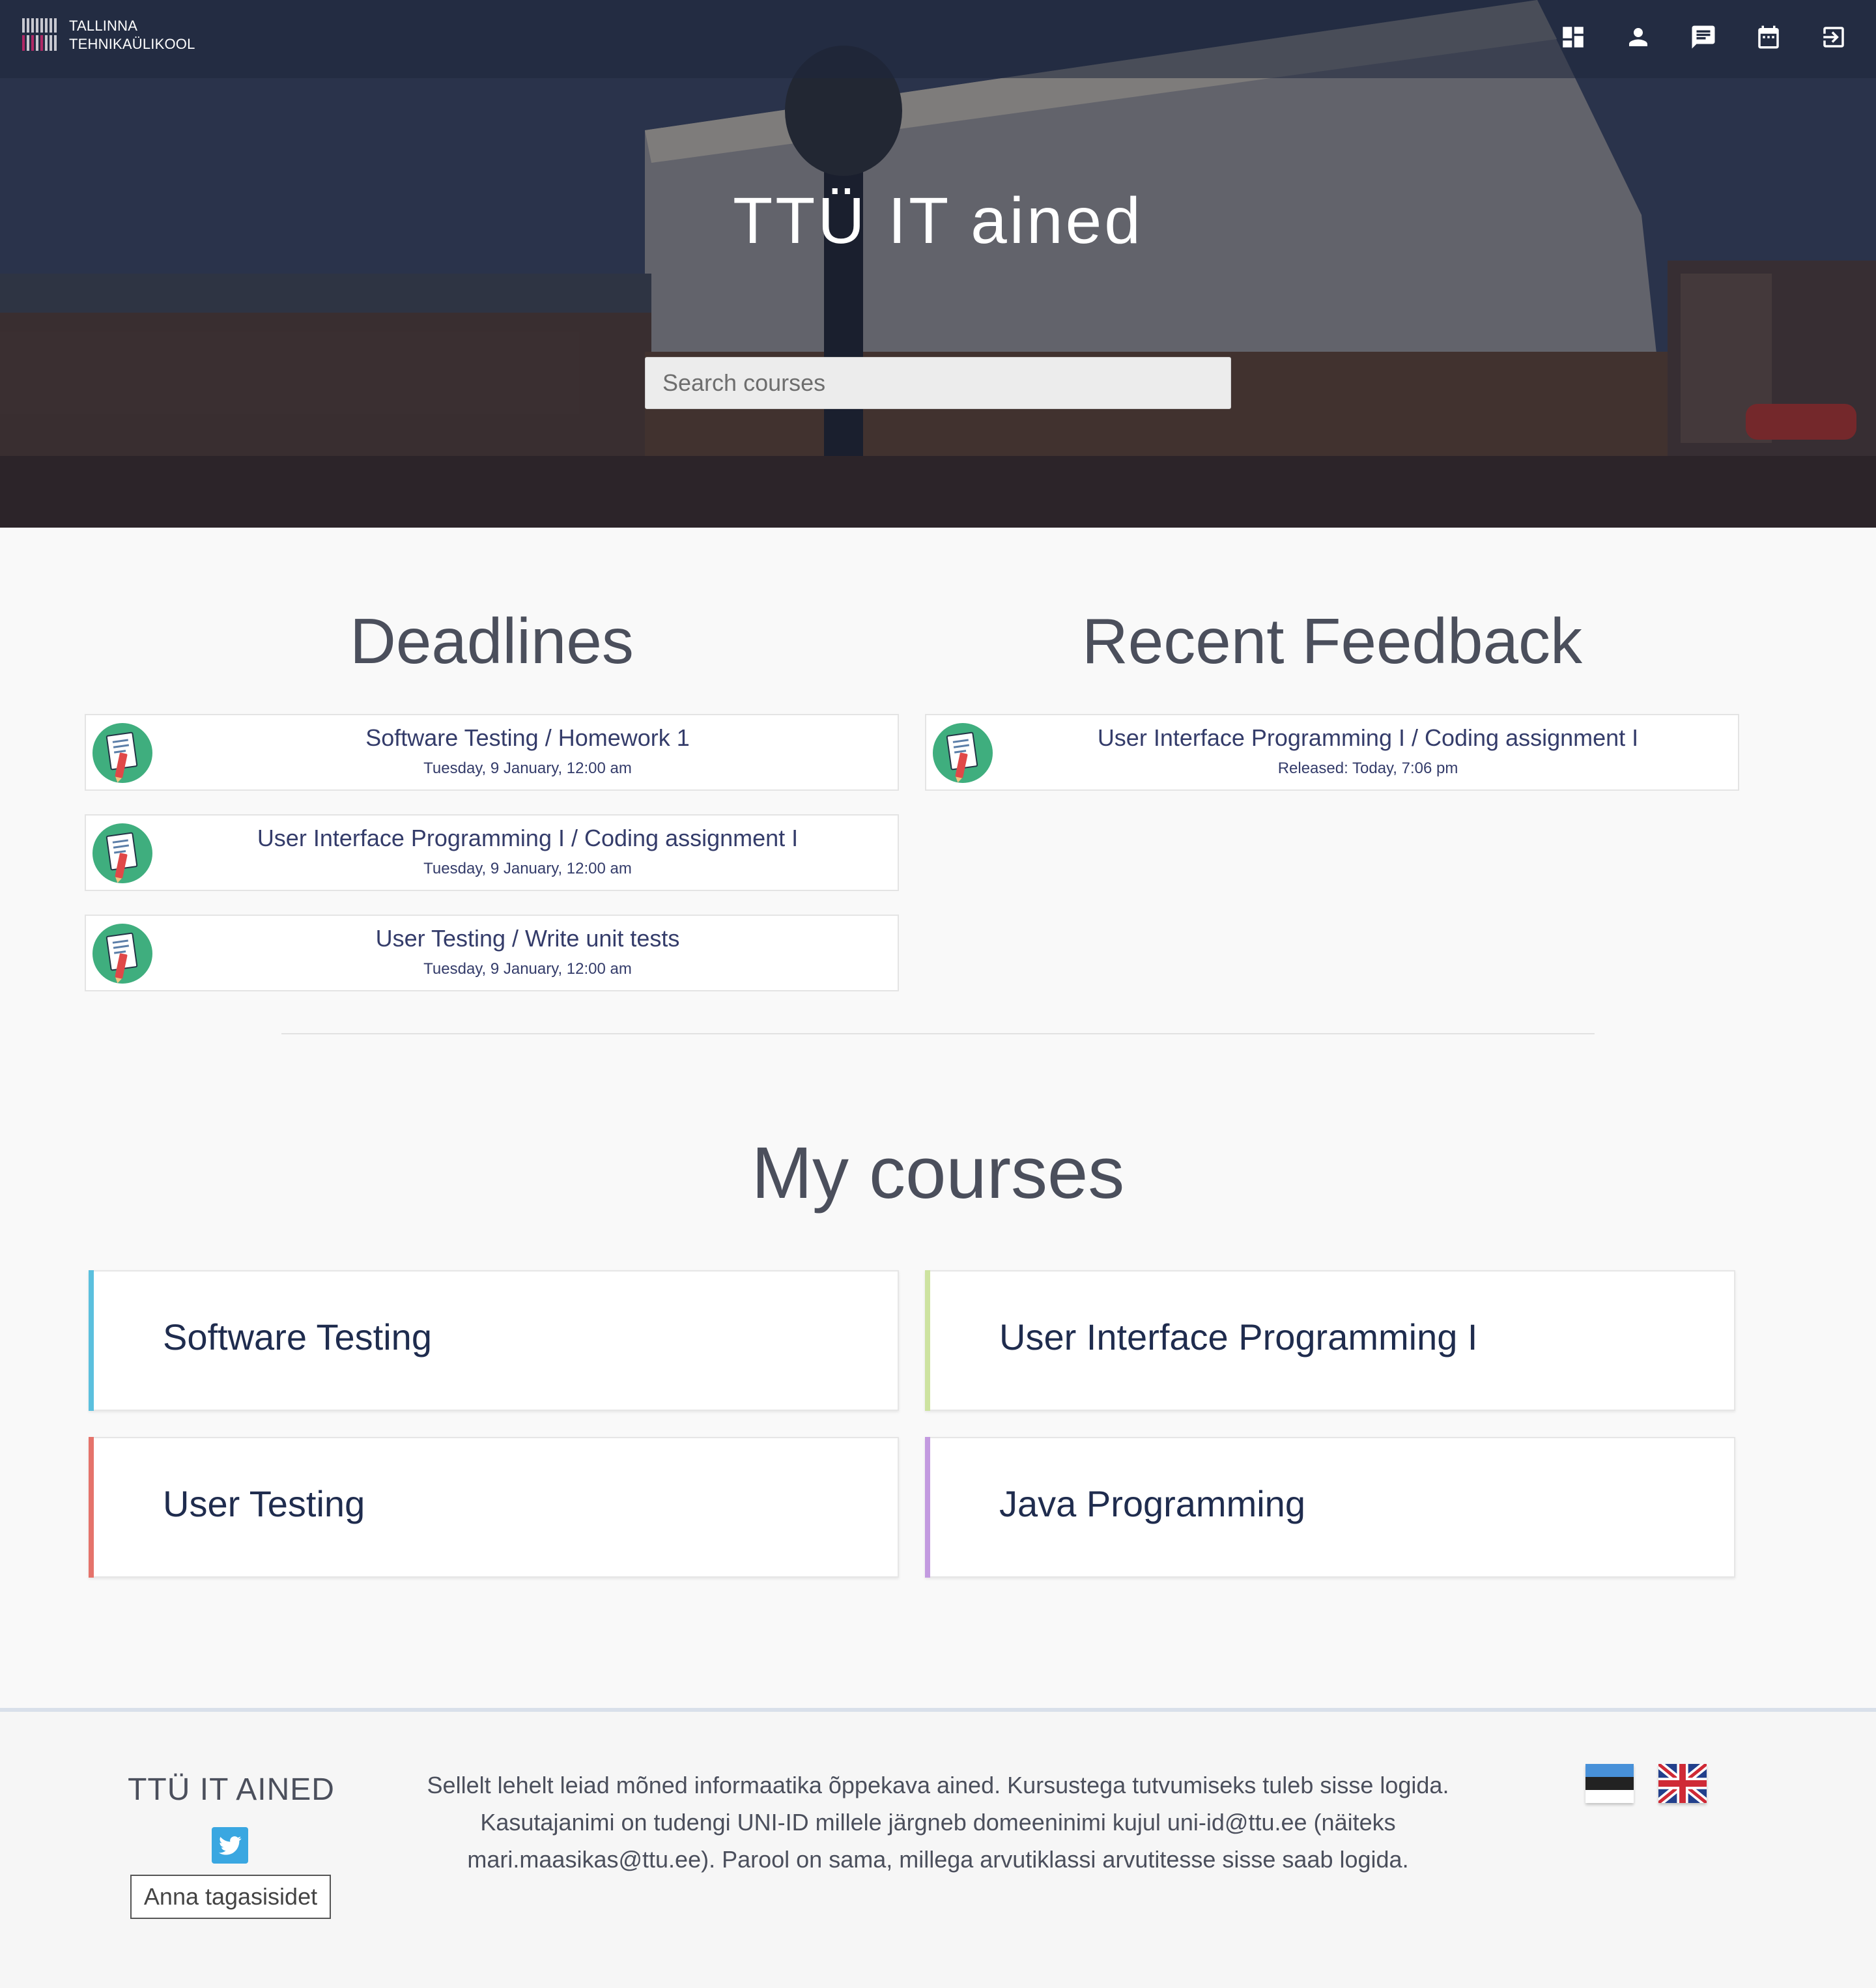 The image size is (1876, 1988). Describe the element at coordinates (1638, 37) in the screenshot. I see `profile-icon` at that location.